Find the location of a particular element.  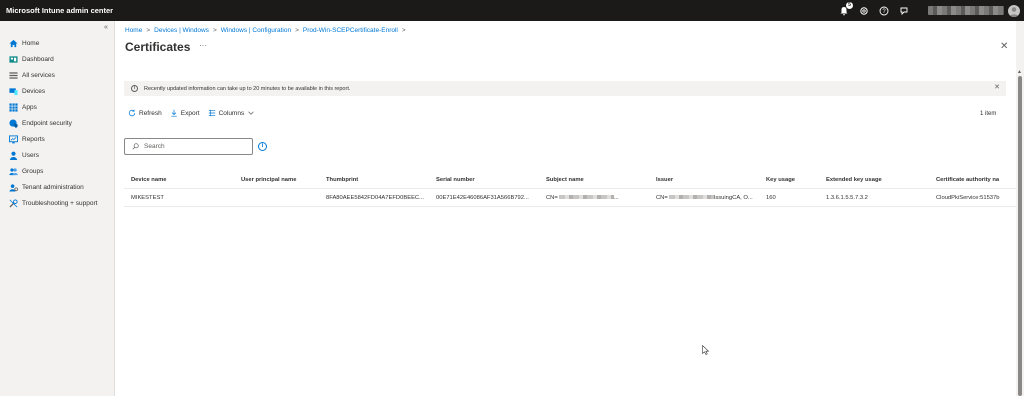

top-bar: Microsoft Intune admin center 5 ? is located at coordinates (512, 10).